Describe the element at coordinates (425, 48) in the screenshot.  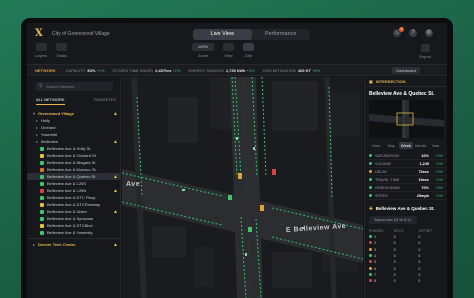
I see `export-icon` at that location.